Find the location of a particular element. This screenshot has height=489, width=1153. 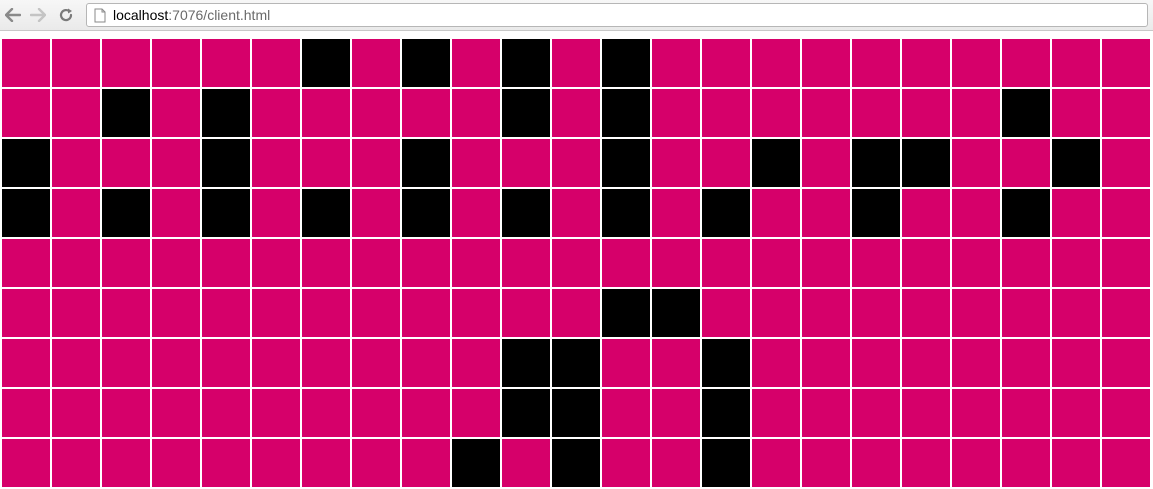

reload-icon is located at coordinates (66, 15).